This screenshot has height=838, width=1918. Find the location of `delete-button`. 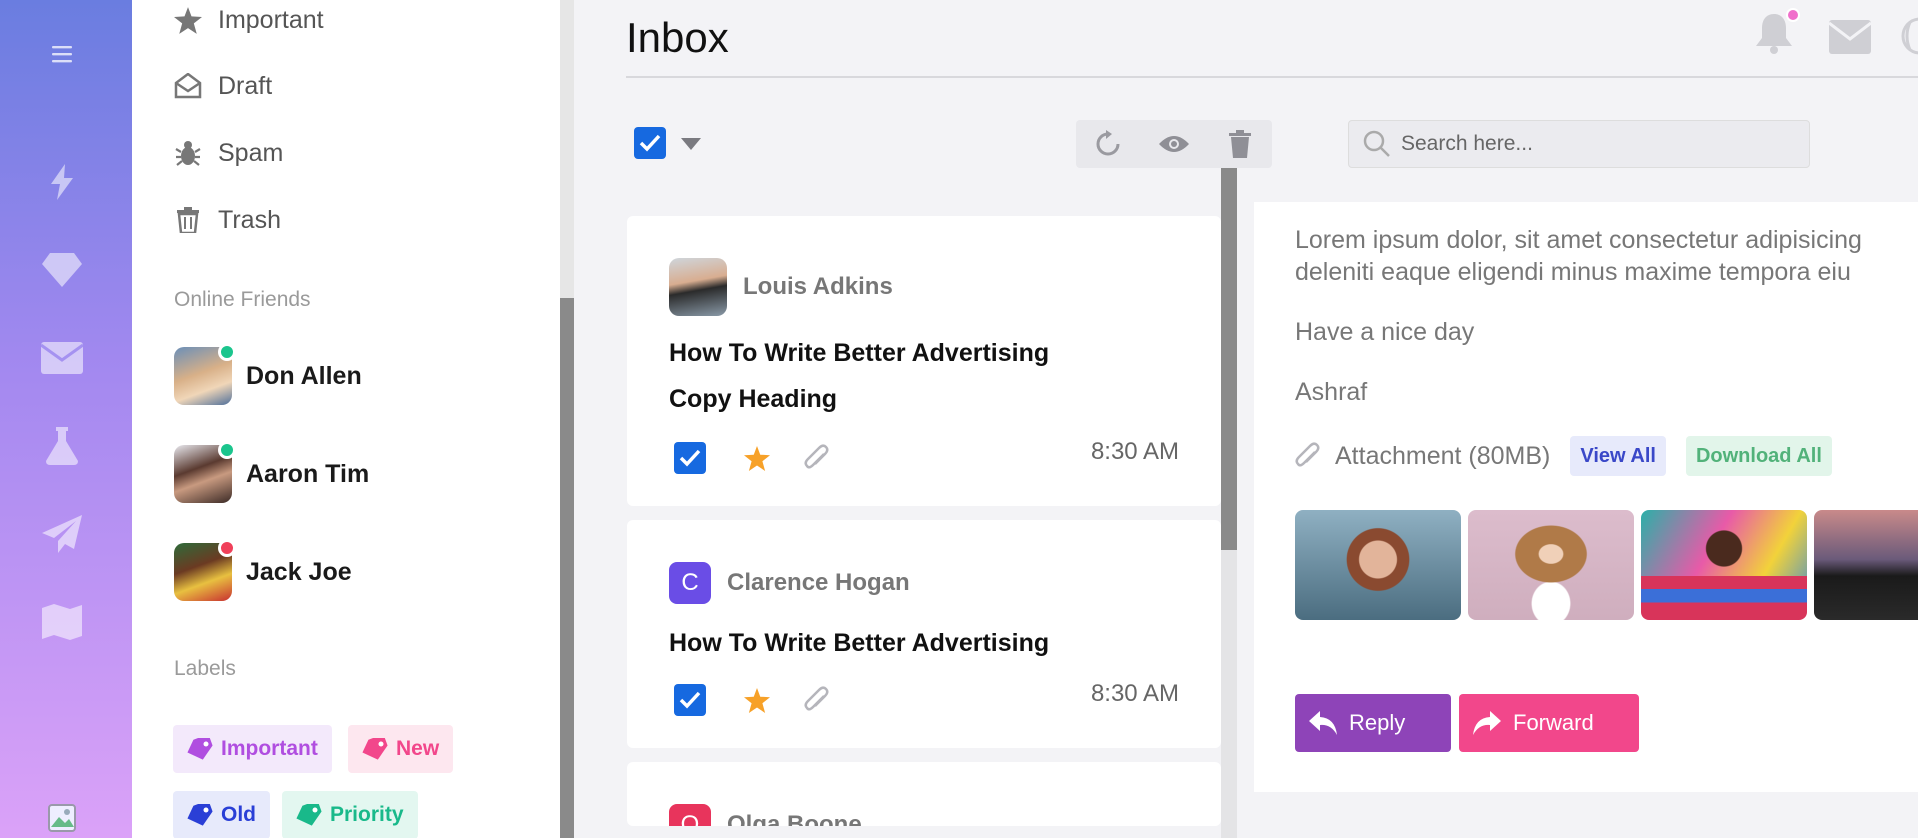

delete-button is located at coordinates (1240, 144).